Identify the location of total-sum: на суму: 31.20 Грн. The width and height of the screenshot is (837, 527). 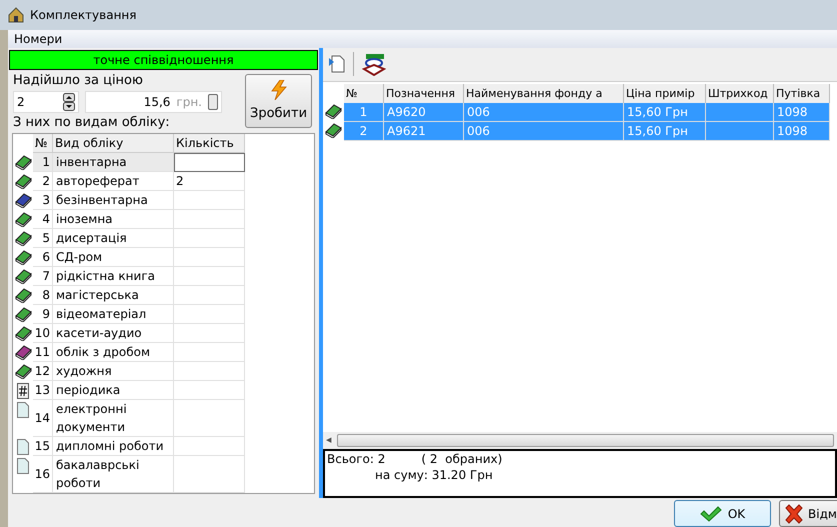
(434, 475).